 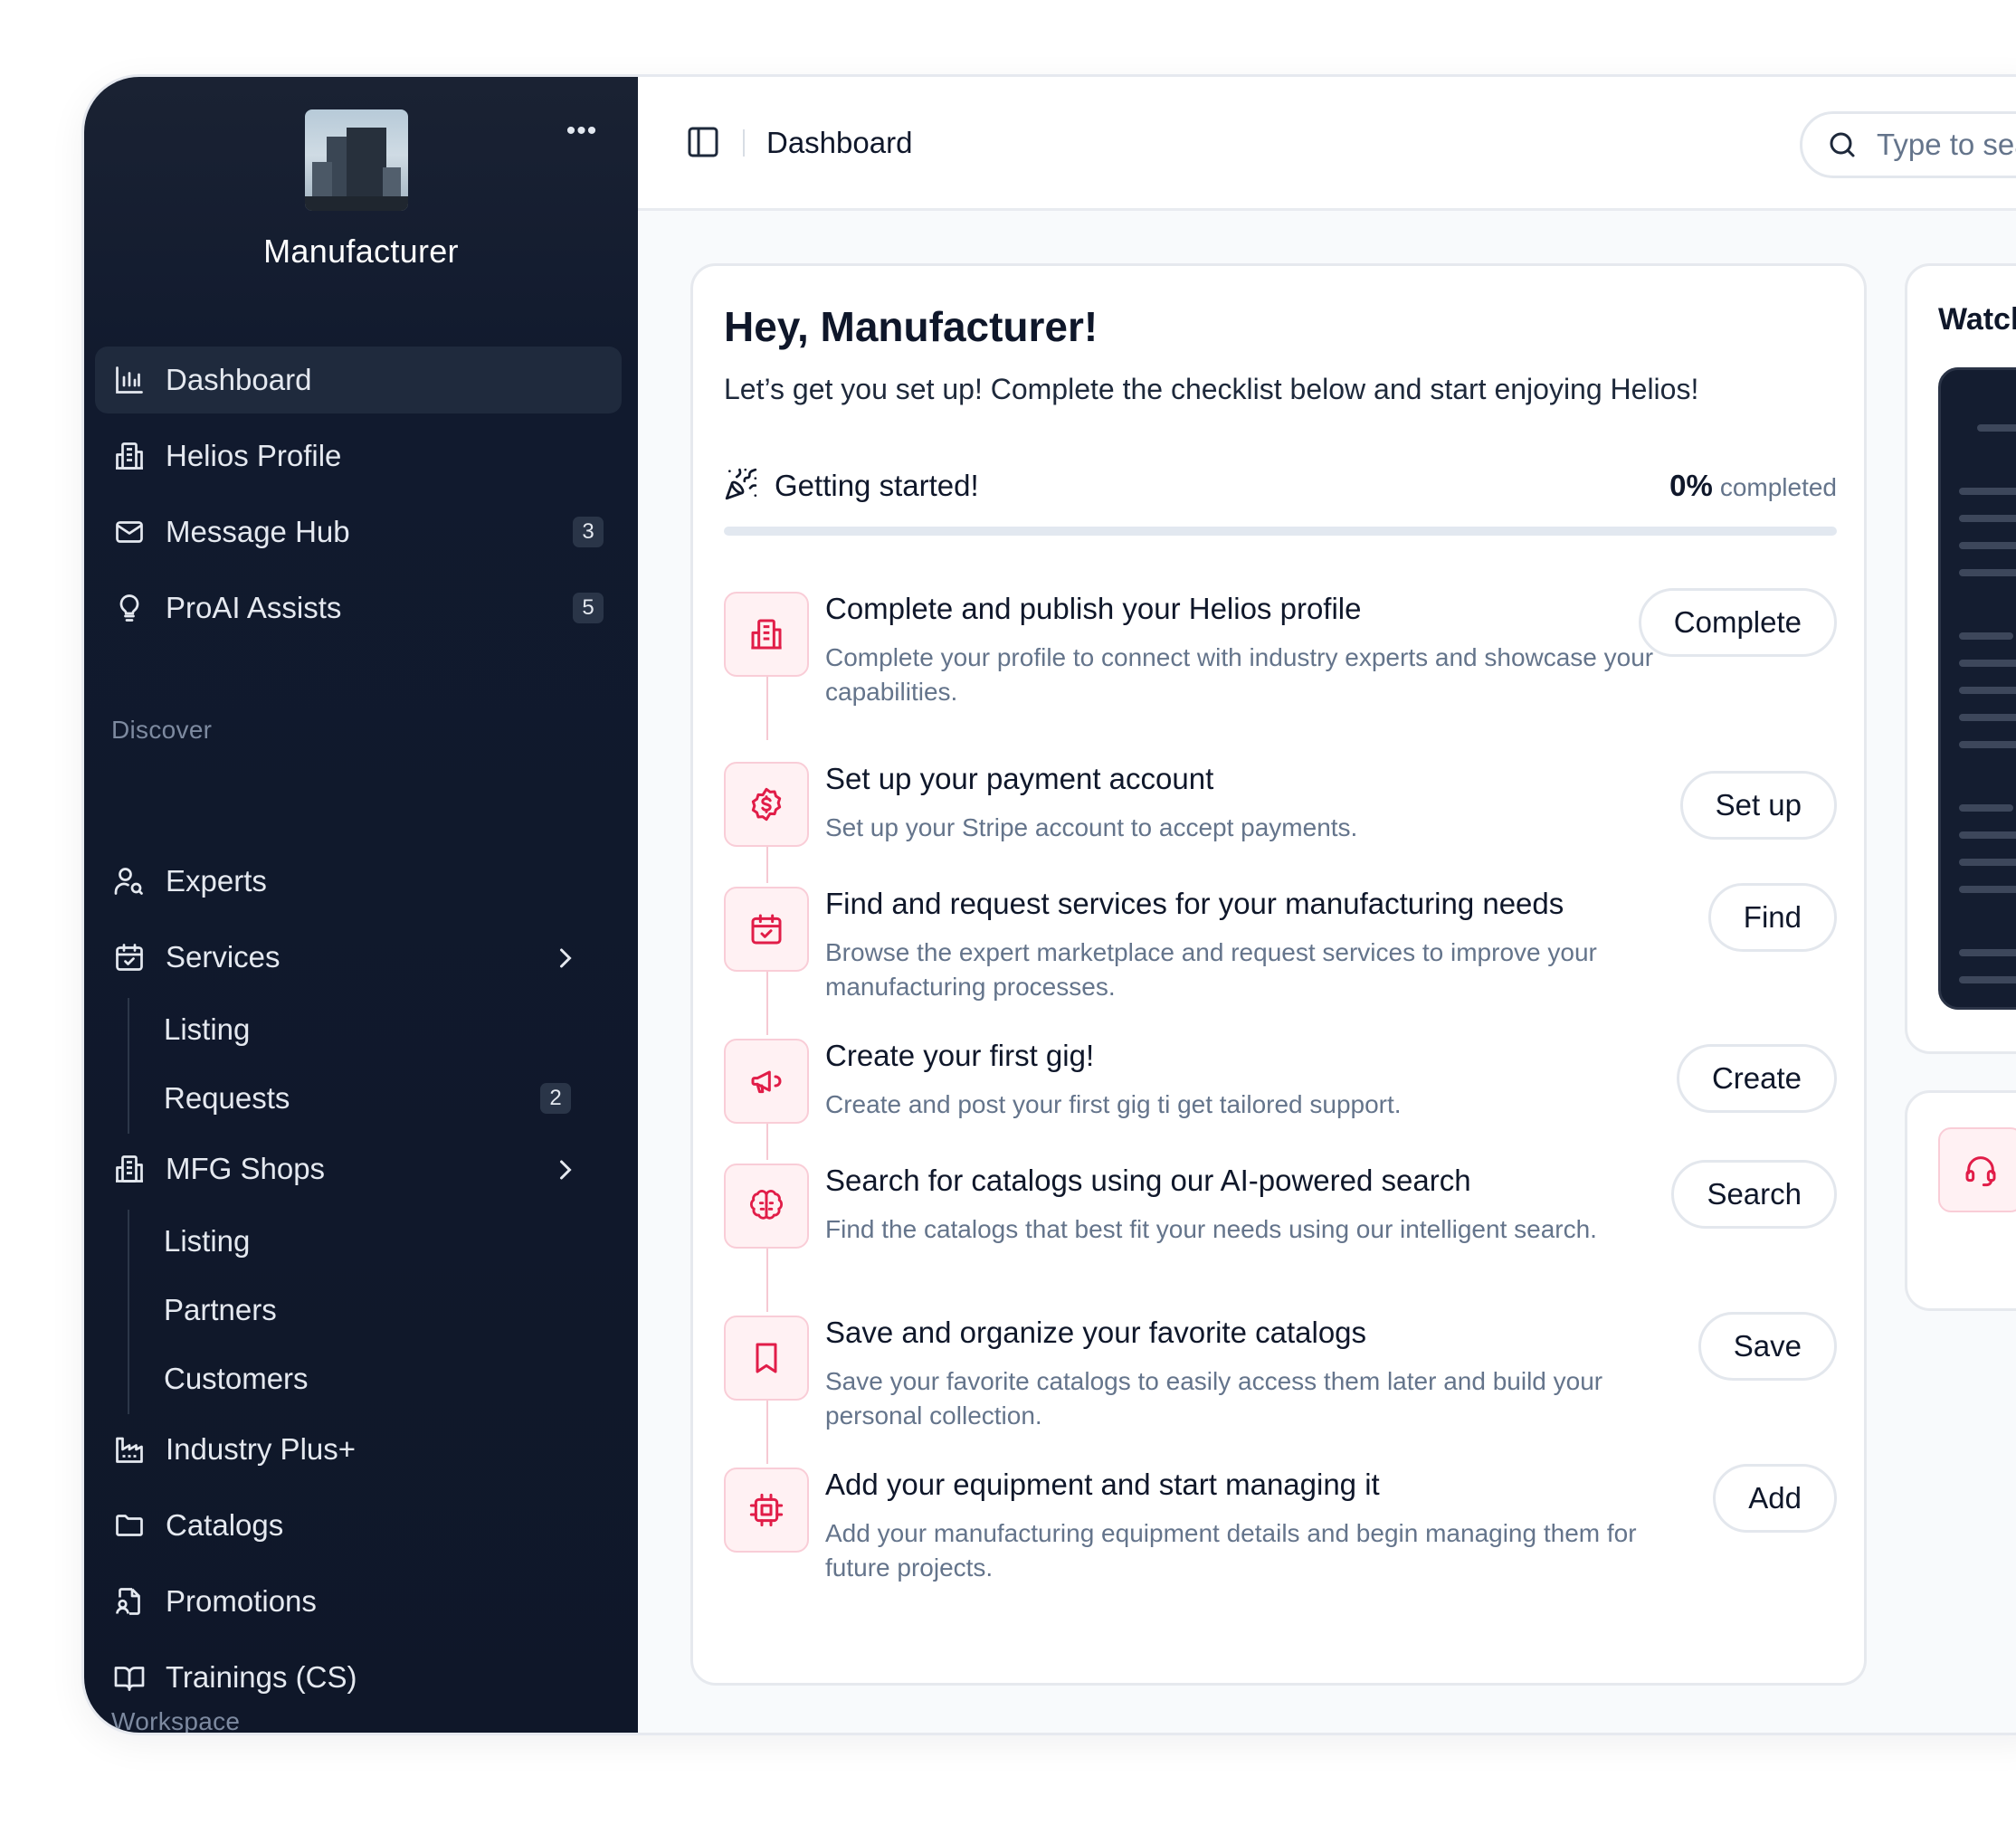 I want to click on user-search-icon, so click(x=129, y=882).